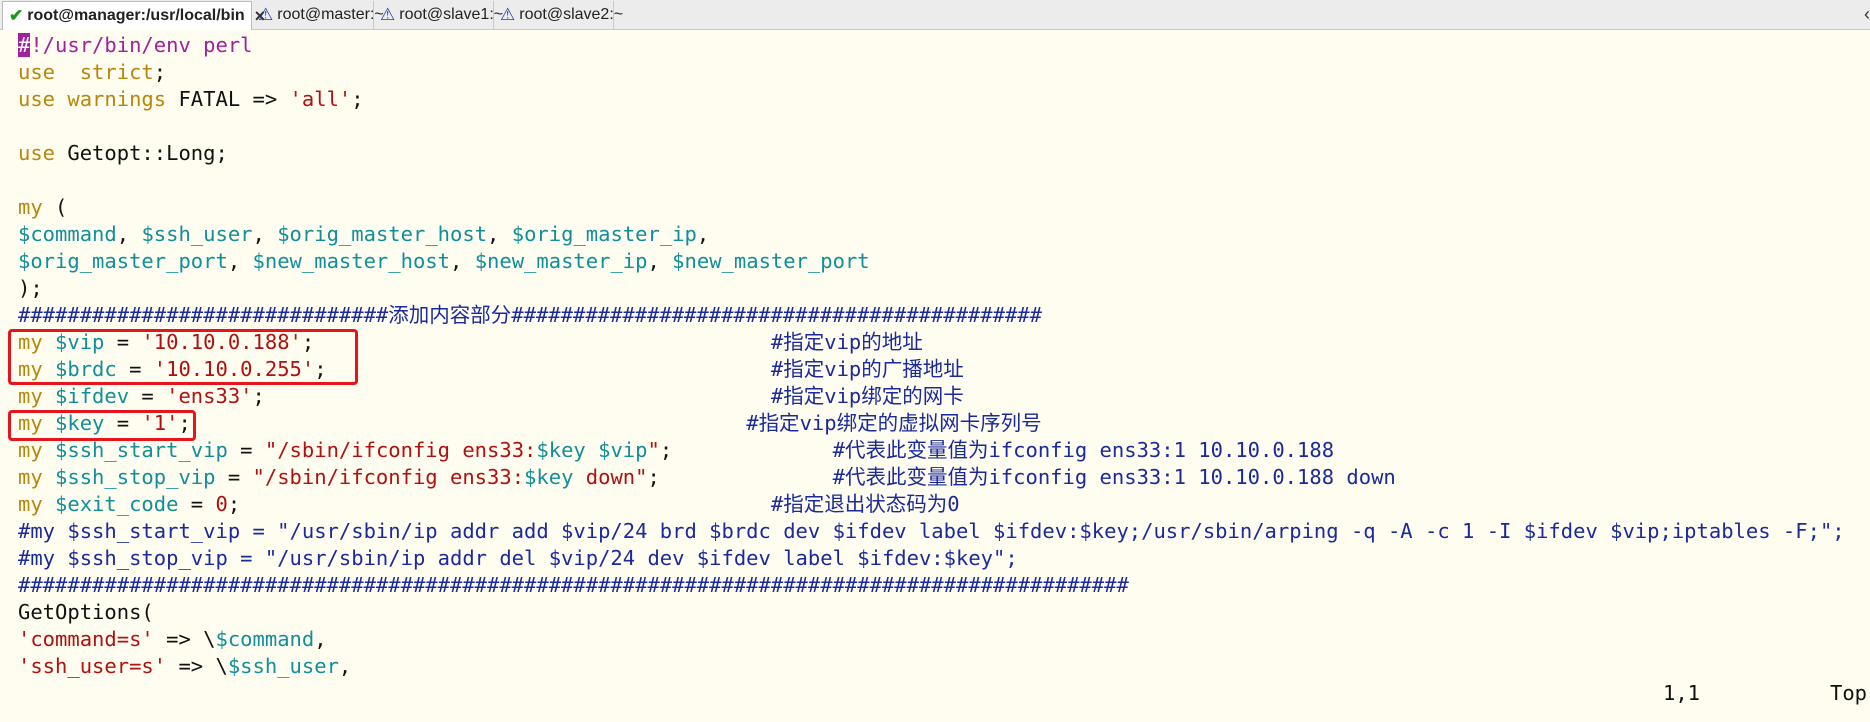 The height and width of the screenshot is (722, 1870). I want to click on code-token: $exit_code, so click(117, 504).